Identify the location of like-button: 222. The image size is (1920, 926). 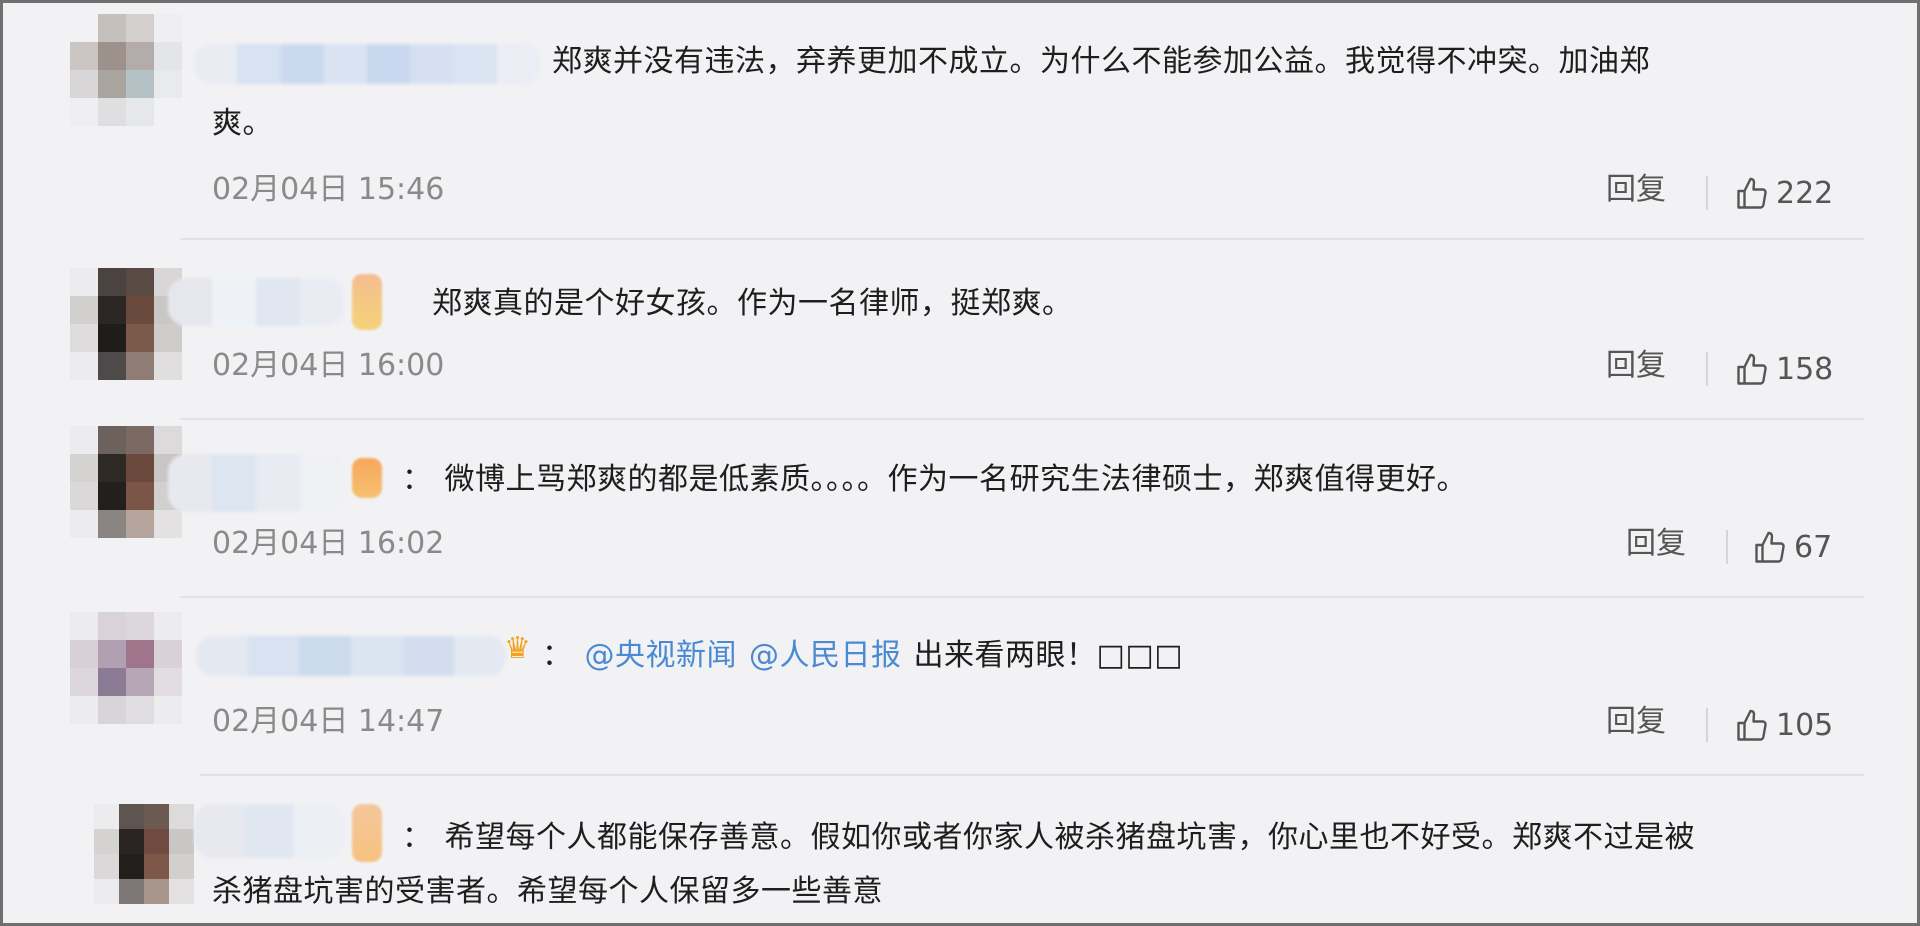
(1783, 194).